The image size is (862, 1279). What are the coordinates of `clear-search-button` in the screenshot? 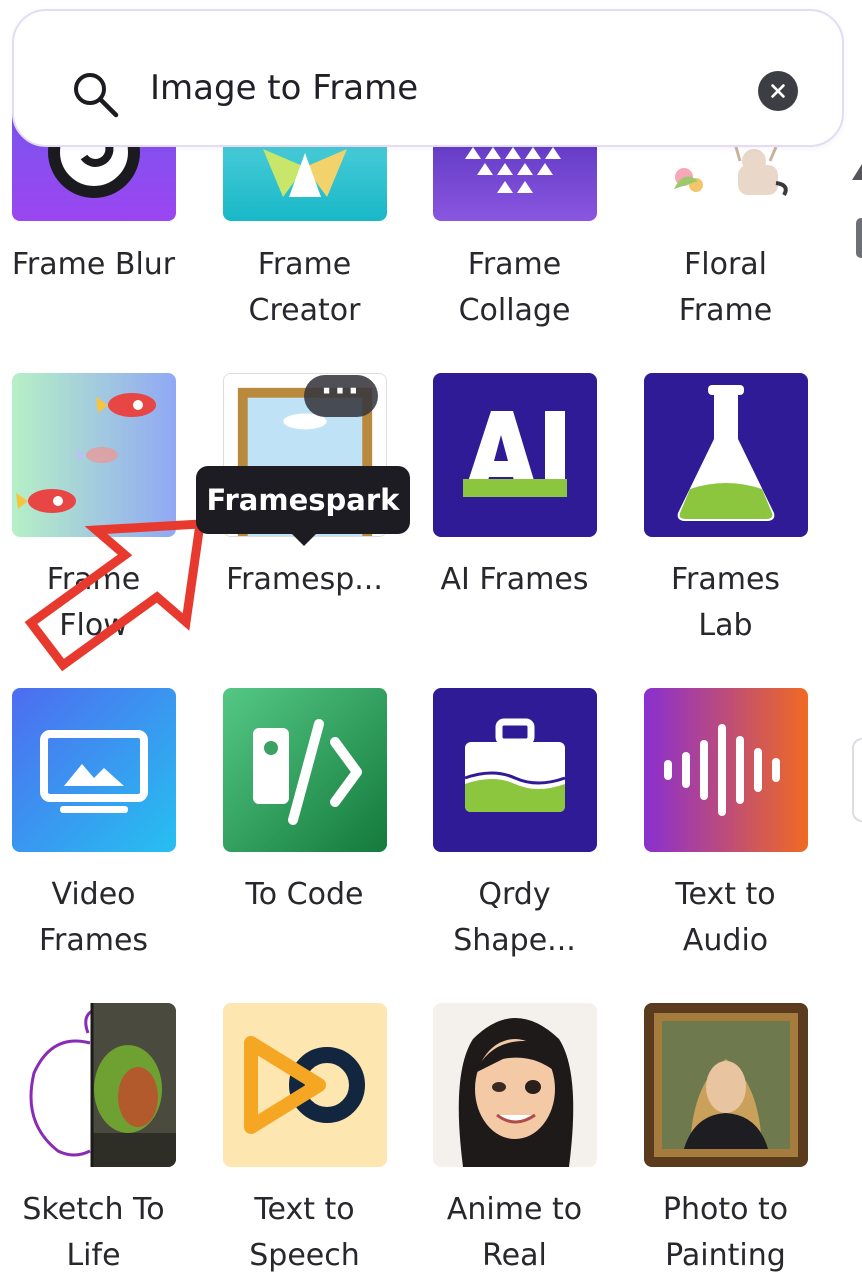 It's located at (778, 91).